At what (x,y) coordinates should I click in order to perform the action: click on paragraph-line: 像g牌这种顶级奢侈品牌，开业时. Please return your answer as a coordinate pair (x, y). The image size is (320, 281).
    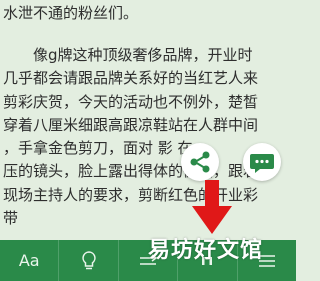
    Looking at the image, I should click on (143, 55).